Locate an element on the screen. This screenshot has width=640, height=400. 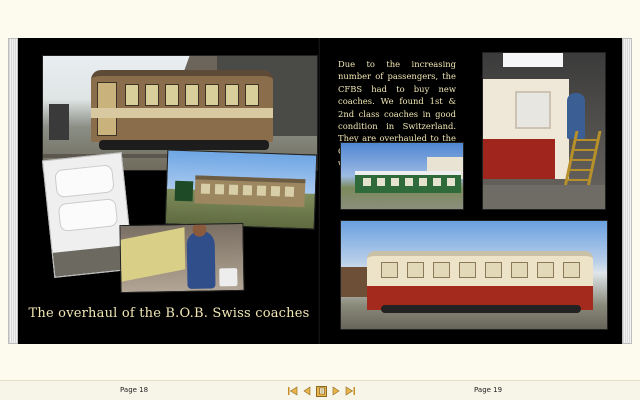
coach-red-band is located at coordinates (519, 159).